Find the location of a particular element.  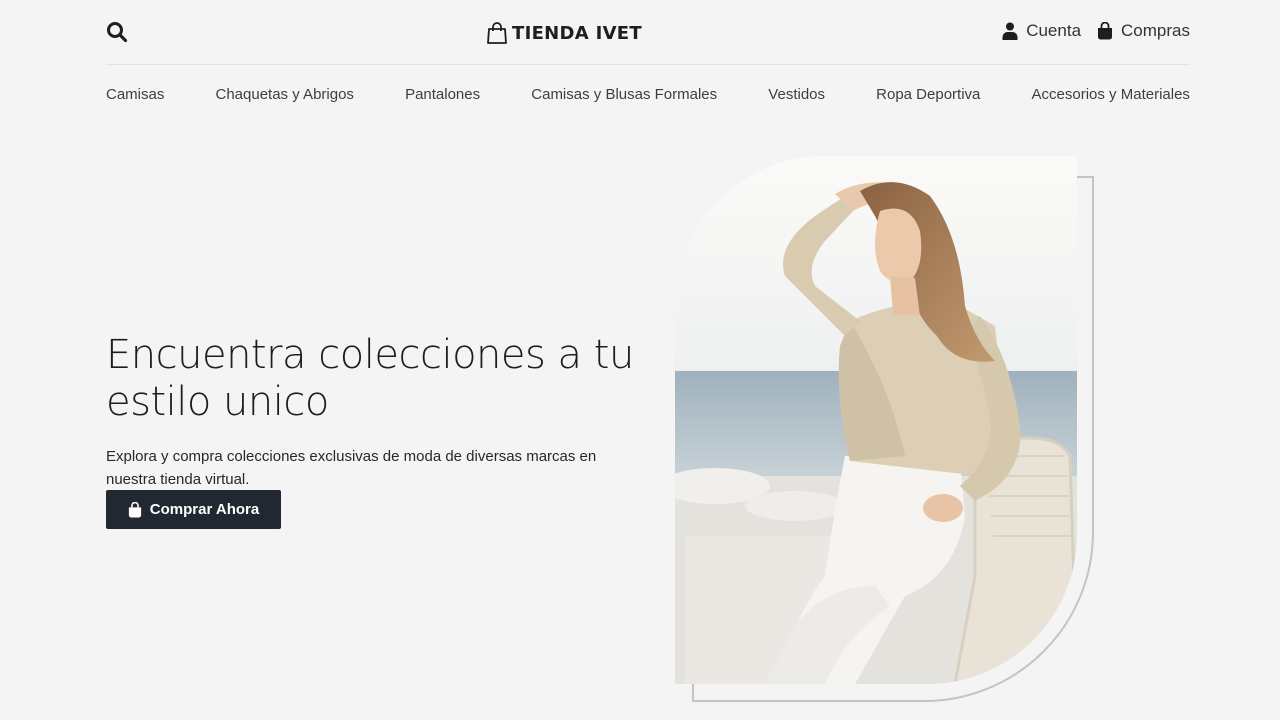

nav-item-ropa-deportiva: Ropa Deportiva is located at coordinates (928, 94).